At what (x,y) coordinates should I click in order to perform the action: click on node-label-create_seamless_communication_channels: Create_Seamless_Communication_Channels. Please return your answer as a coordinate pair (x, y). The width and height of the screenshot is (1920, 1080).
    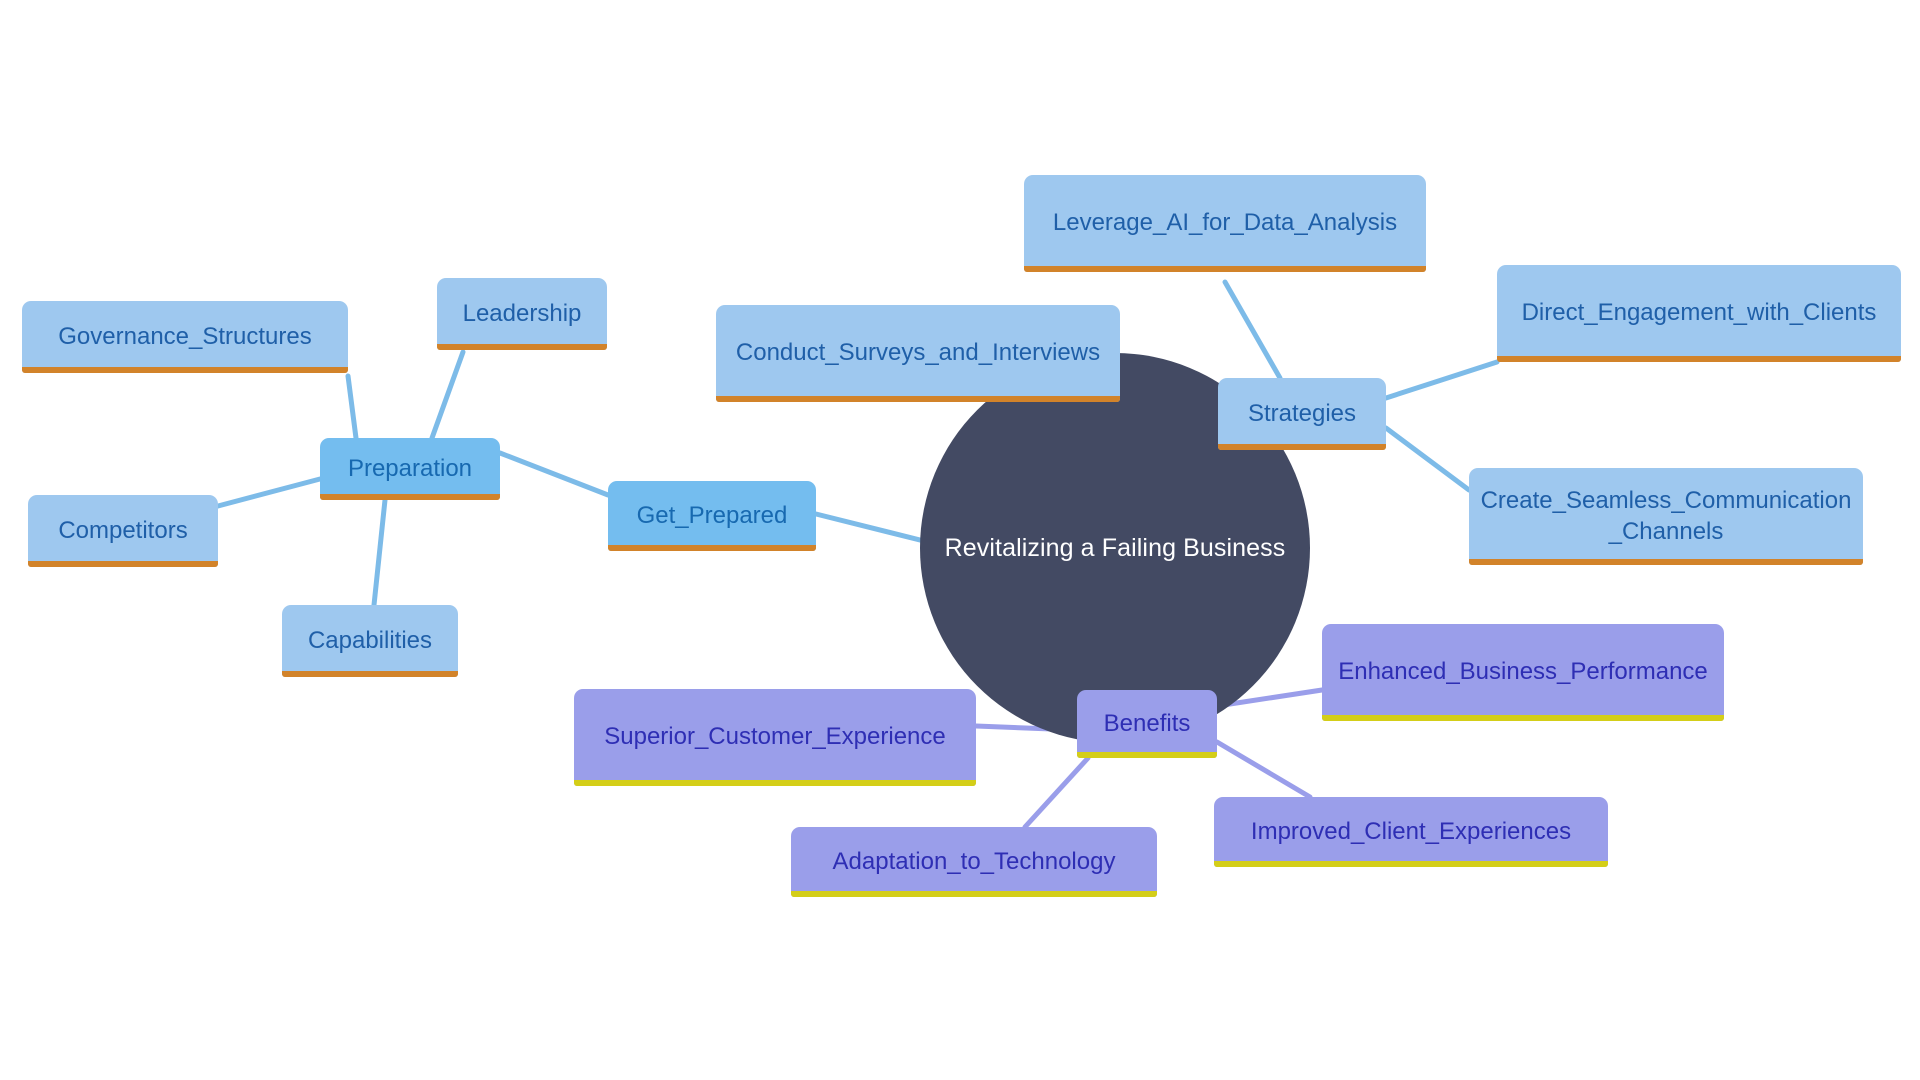
    Looking at the image, I should click on (1666, 515).